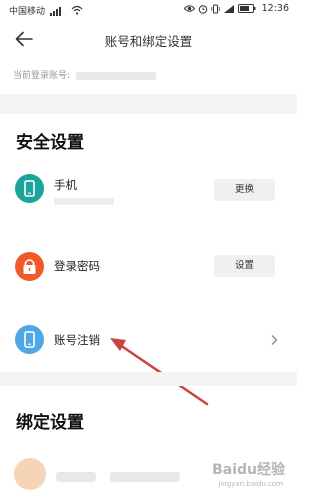 This screenshot has width=320, height=500. I want to click on binding-item-icon, so click(30, 474).